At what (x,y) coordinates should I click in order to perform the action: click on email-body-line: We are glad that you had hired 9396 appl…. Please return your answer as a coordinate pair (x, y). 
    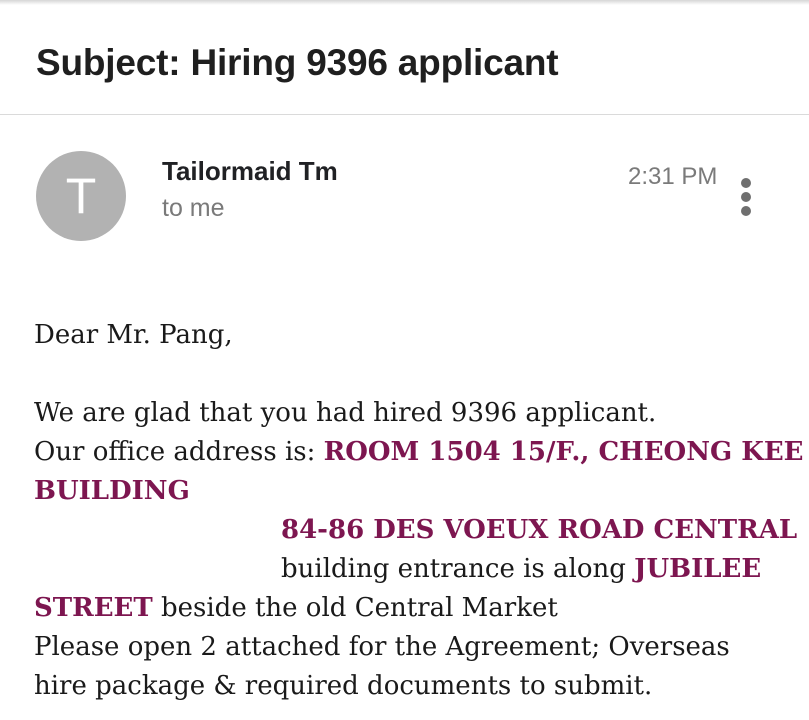
    Looking at the image, I should click on (345, 413).